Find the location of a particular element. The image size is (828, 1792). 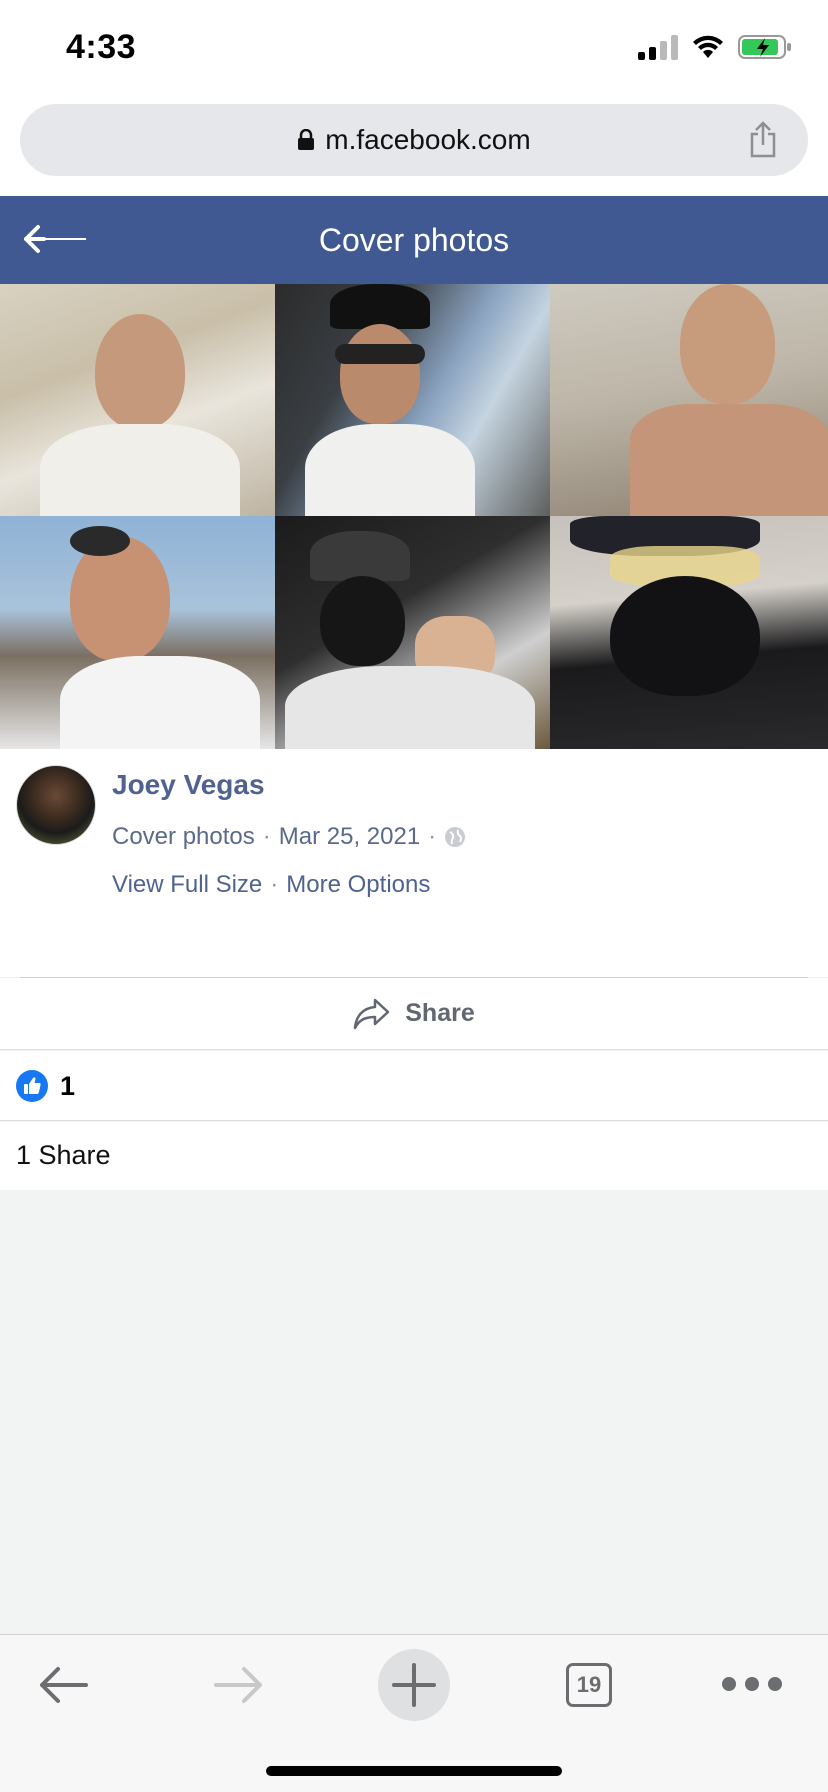

like-icon is located at coordinates (32, 1086).